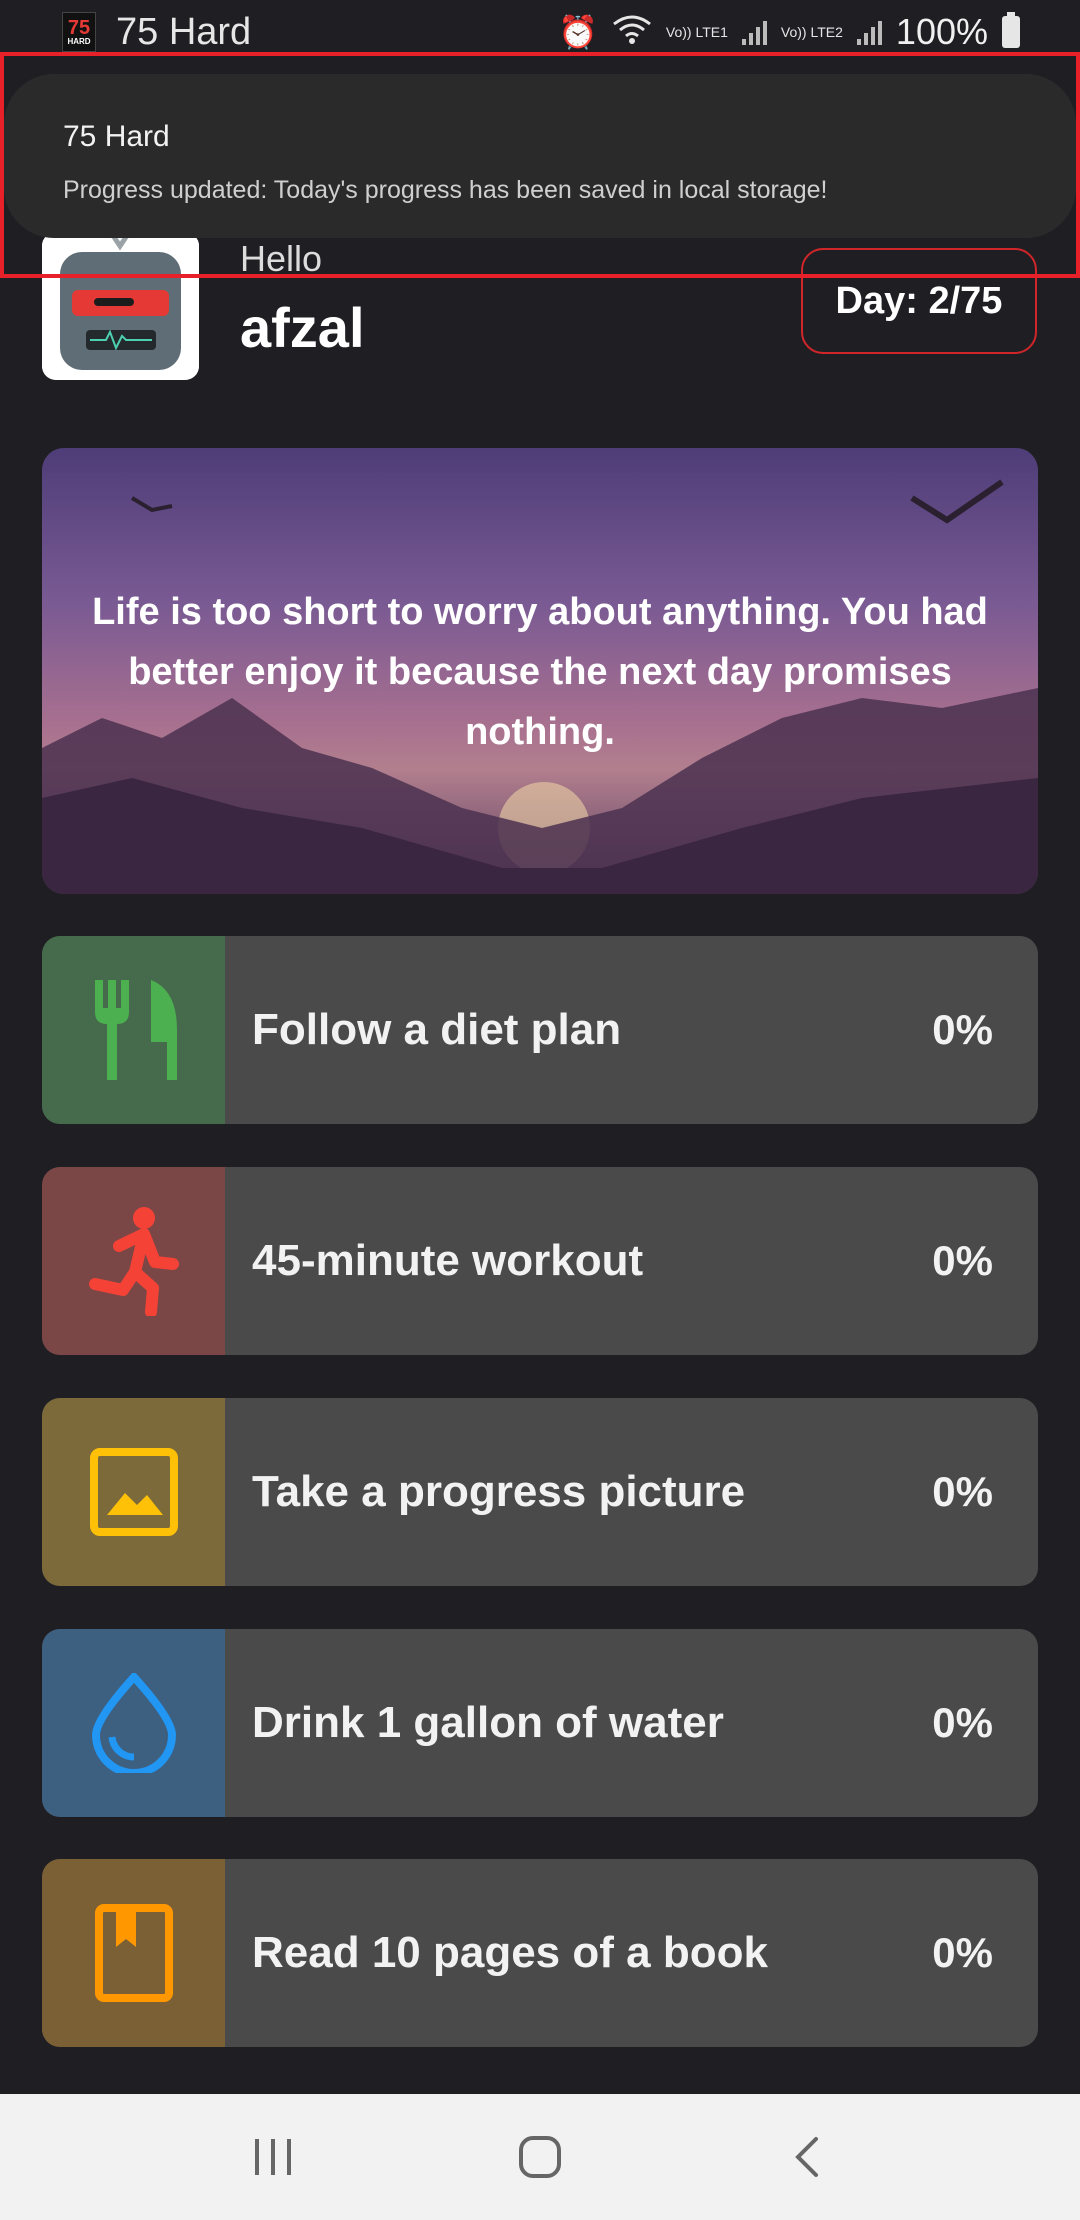 This screenshot has width=1080, height=2220. I want to click on recent-apps-icon, so click(273, 2157).